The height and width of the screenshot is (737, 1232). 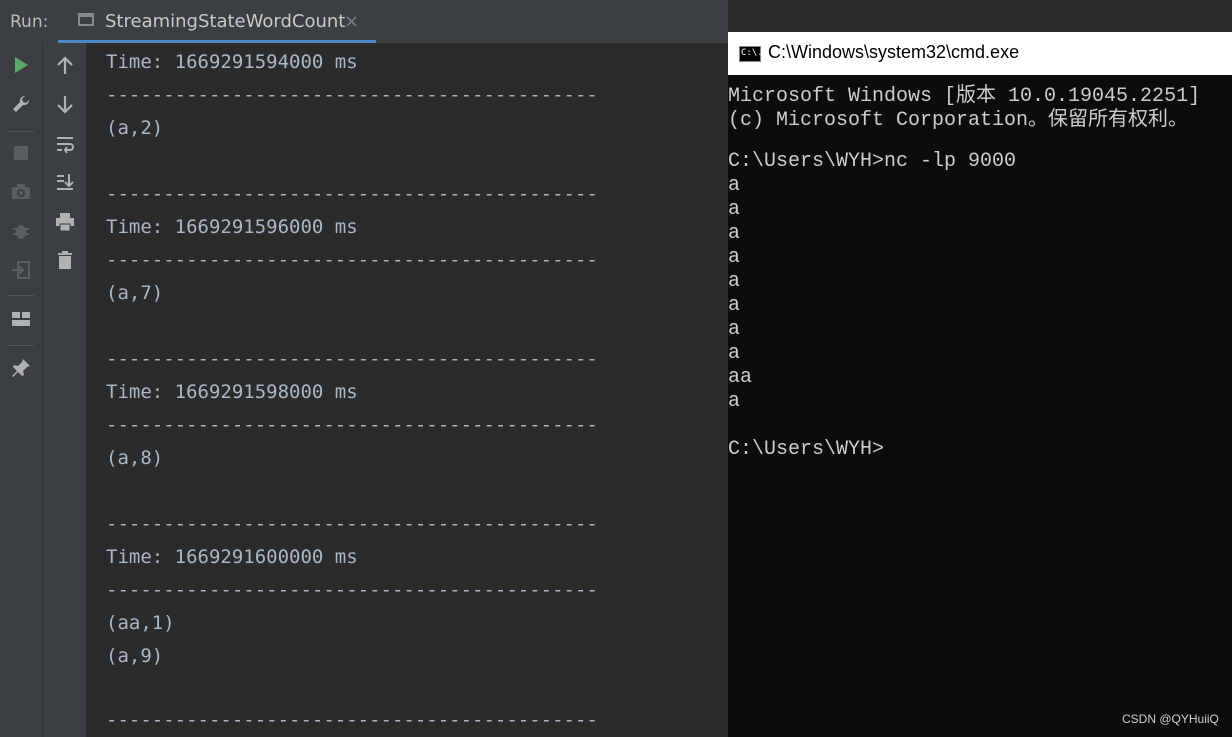 I want to click on run-toolbar-primary, so click(x=21, y=390).